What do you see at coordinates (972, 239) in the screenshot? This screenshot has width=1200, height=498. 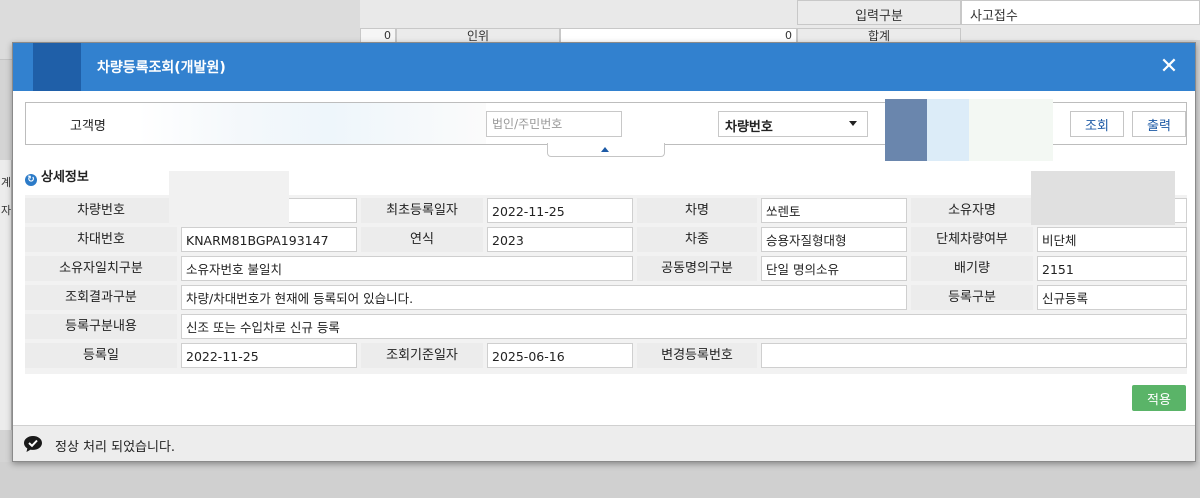 I see `group-vehicle-label: 단체차량여부` at bounding box center [972, 239].